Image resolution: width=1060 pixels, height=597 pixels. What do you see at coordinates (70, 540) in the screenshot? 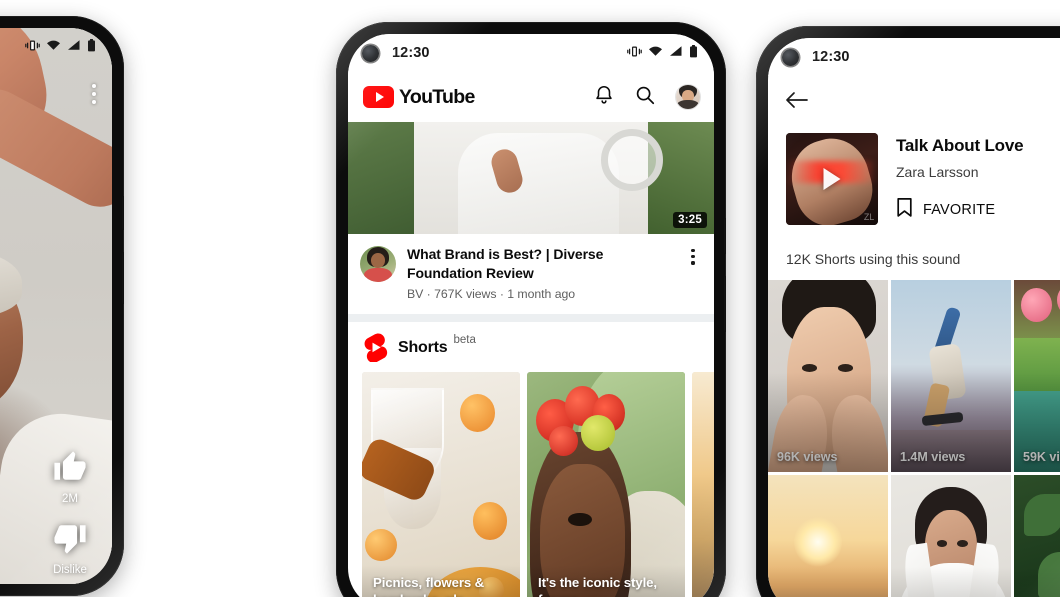
I see `thumbs-down-icon` at bounding box center [70, 540].